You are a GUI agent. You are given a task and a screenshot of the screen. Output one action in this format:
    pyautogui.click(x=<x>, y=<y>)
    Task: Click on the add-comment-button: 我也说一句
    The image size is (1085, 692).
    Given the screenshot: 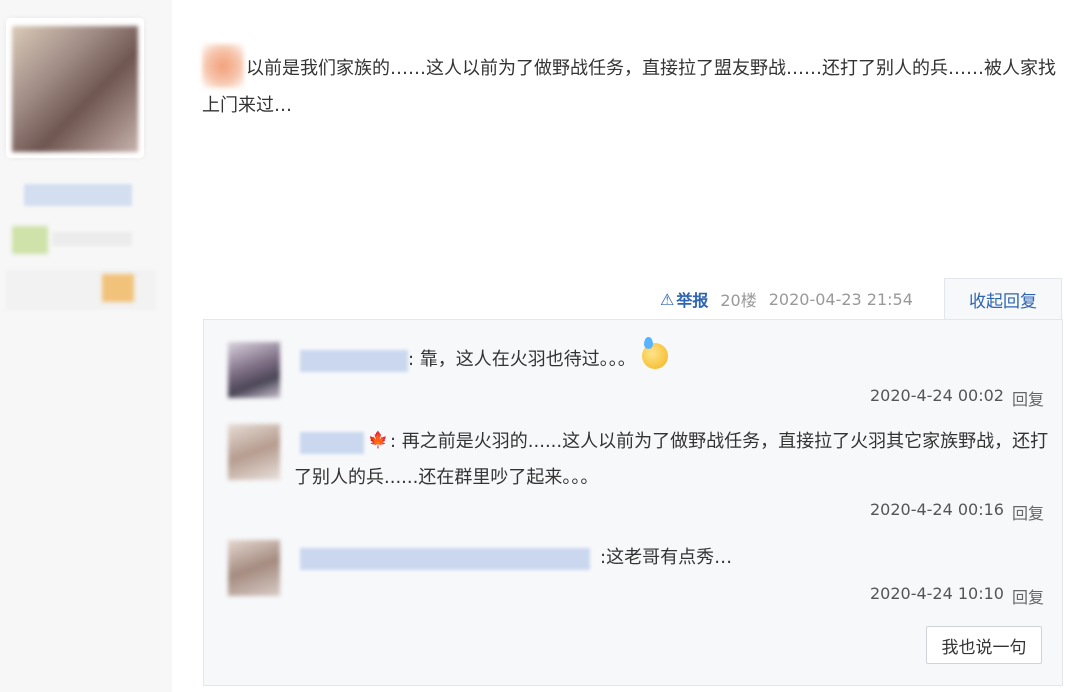 What is the action you would take?
    pyautogui.click(x=984, y=645)
    